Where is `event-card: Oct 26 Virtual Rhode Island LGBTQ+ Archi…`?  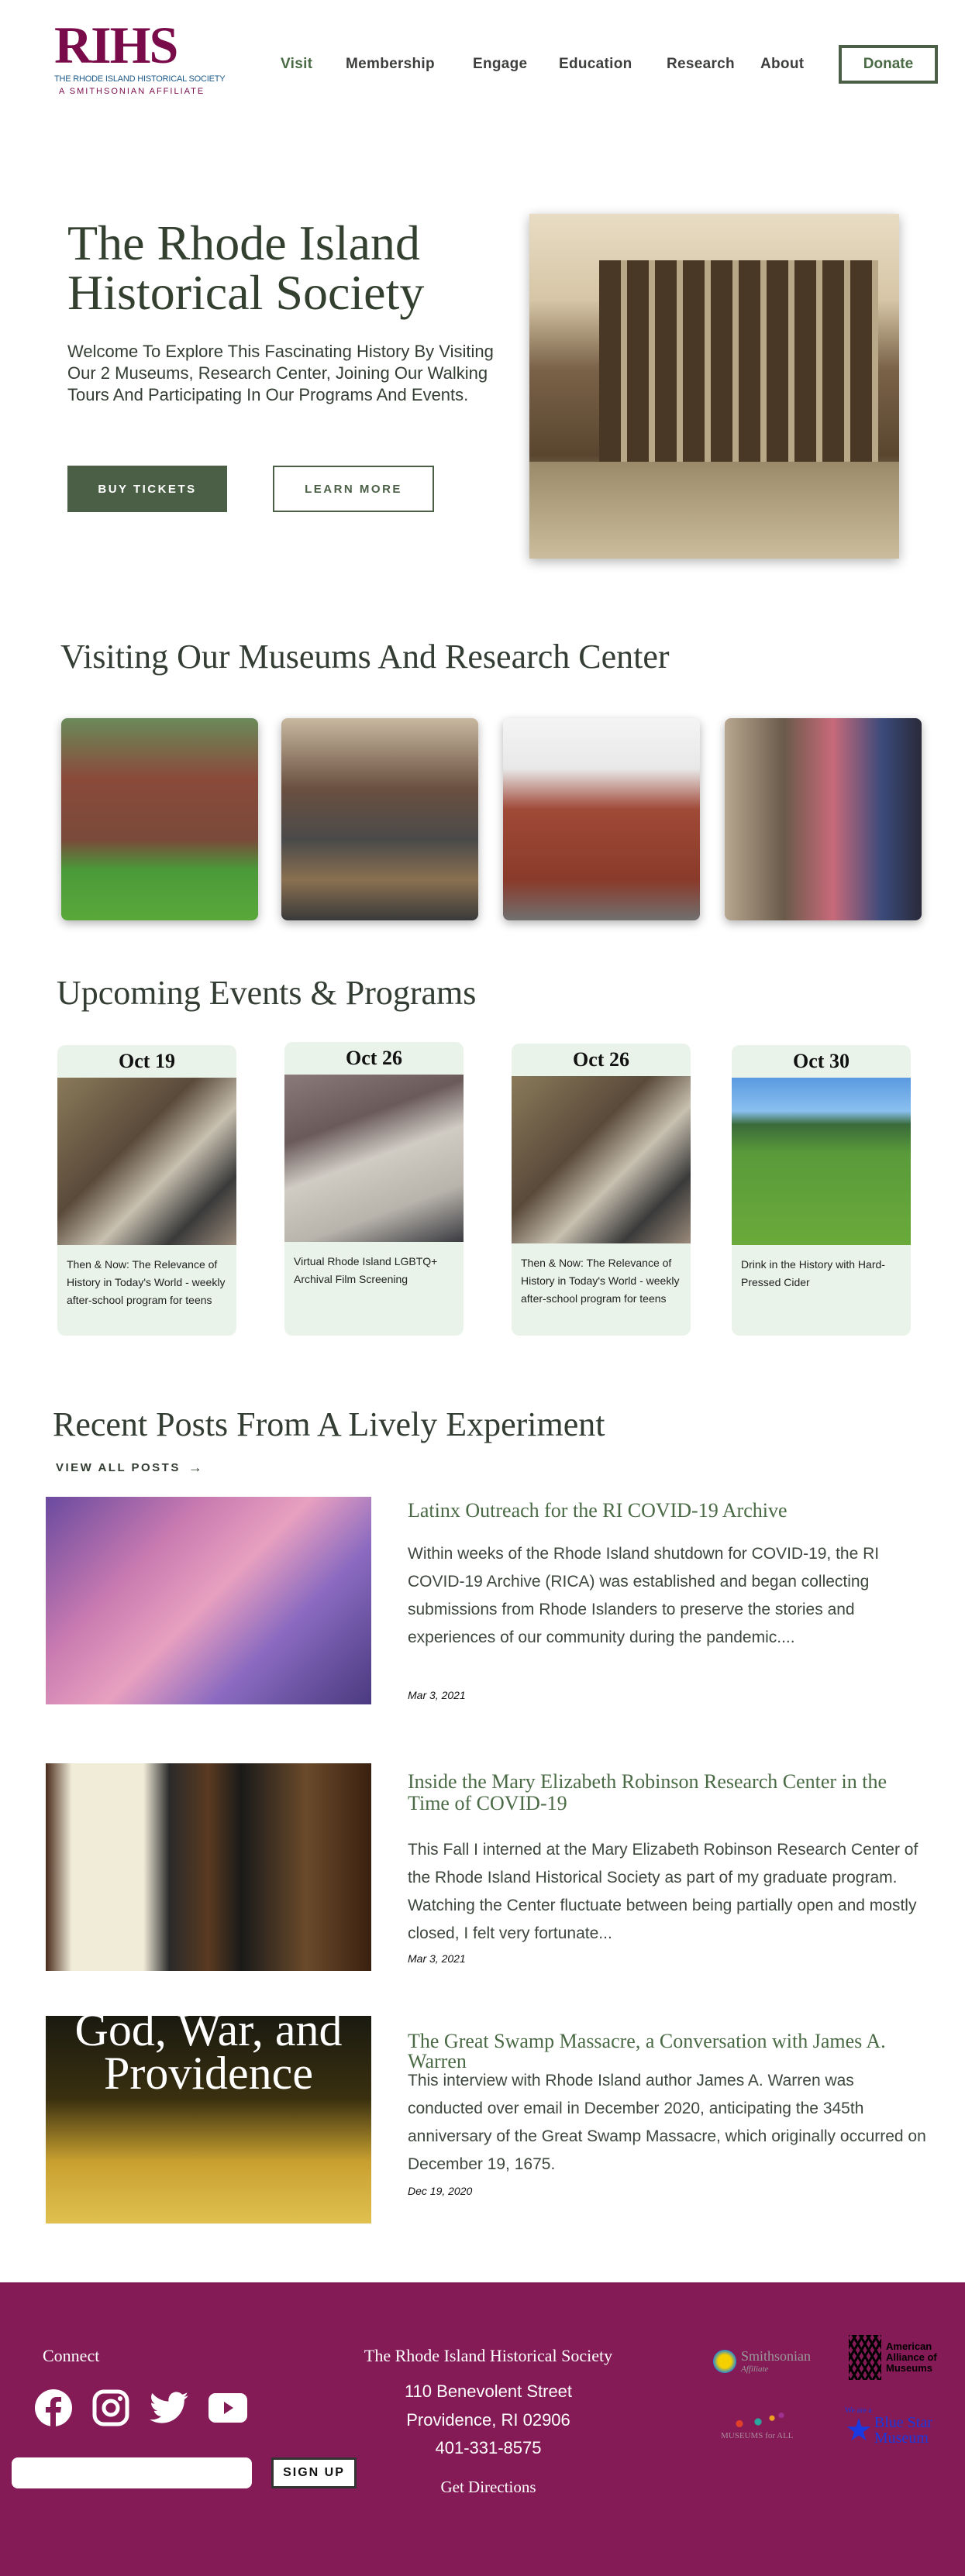
event-card: Oct 26 Virtual Rhode Island LGBTQ+ Archi… is located at coordinates (374, 1189).